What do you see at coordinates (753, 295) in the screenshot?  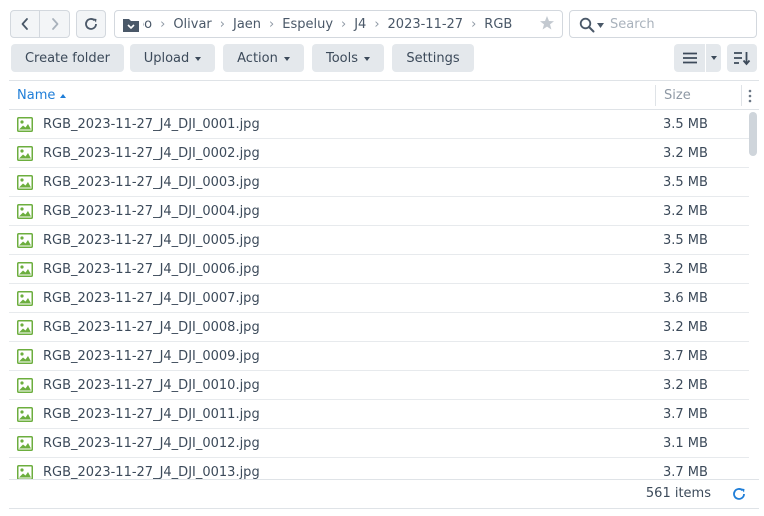 I see `vertical-scrollbar` at bounding box center [753, 295].